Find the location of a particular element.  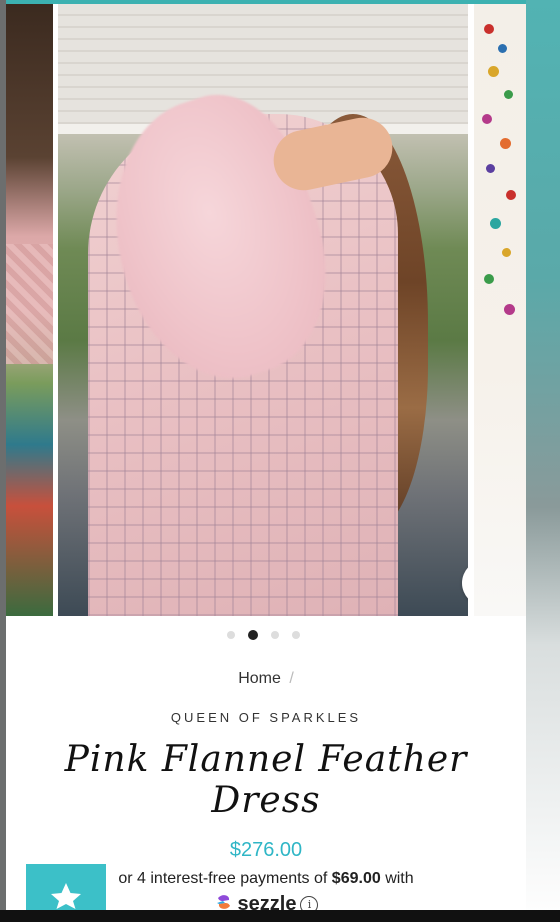

favorite-button is located at coordinates (66, 889).